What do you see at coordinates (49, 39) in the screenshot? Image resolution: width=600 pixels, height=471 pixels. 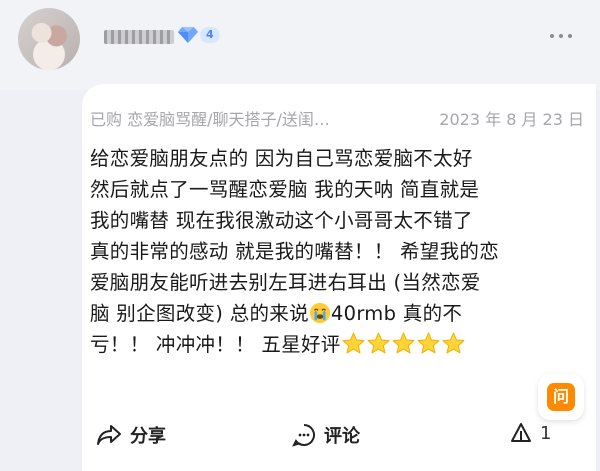 I see `avatar` at bounding box center [49, 39].